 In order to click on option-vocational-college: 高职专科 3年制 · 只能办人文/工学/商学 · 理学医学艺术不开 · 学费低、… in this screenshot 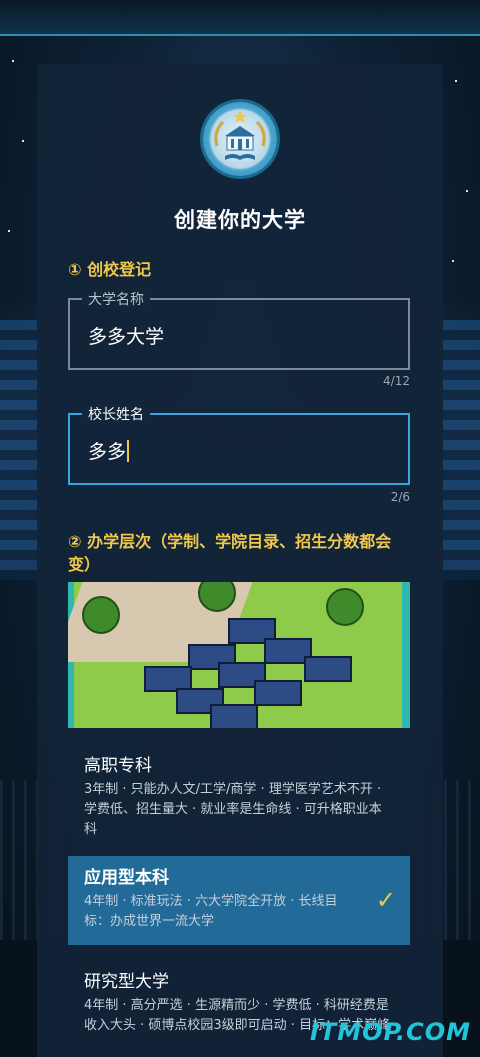, I will do `click(239, 797)`.